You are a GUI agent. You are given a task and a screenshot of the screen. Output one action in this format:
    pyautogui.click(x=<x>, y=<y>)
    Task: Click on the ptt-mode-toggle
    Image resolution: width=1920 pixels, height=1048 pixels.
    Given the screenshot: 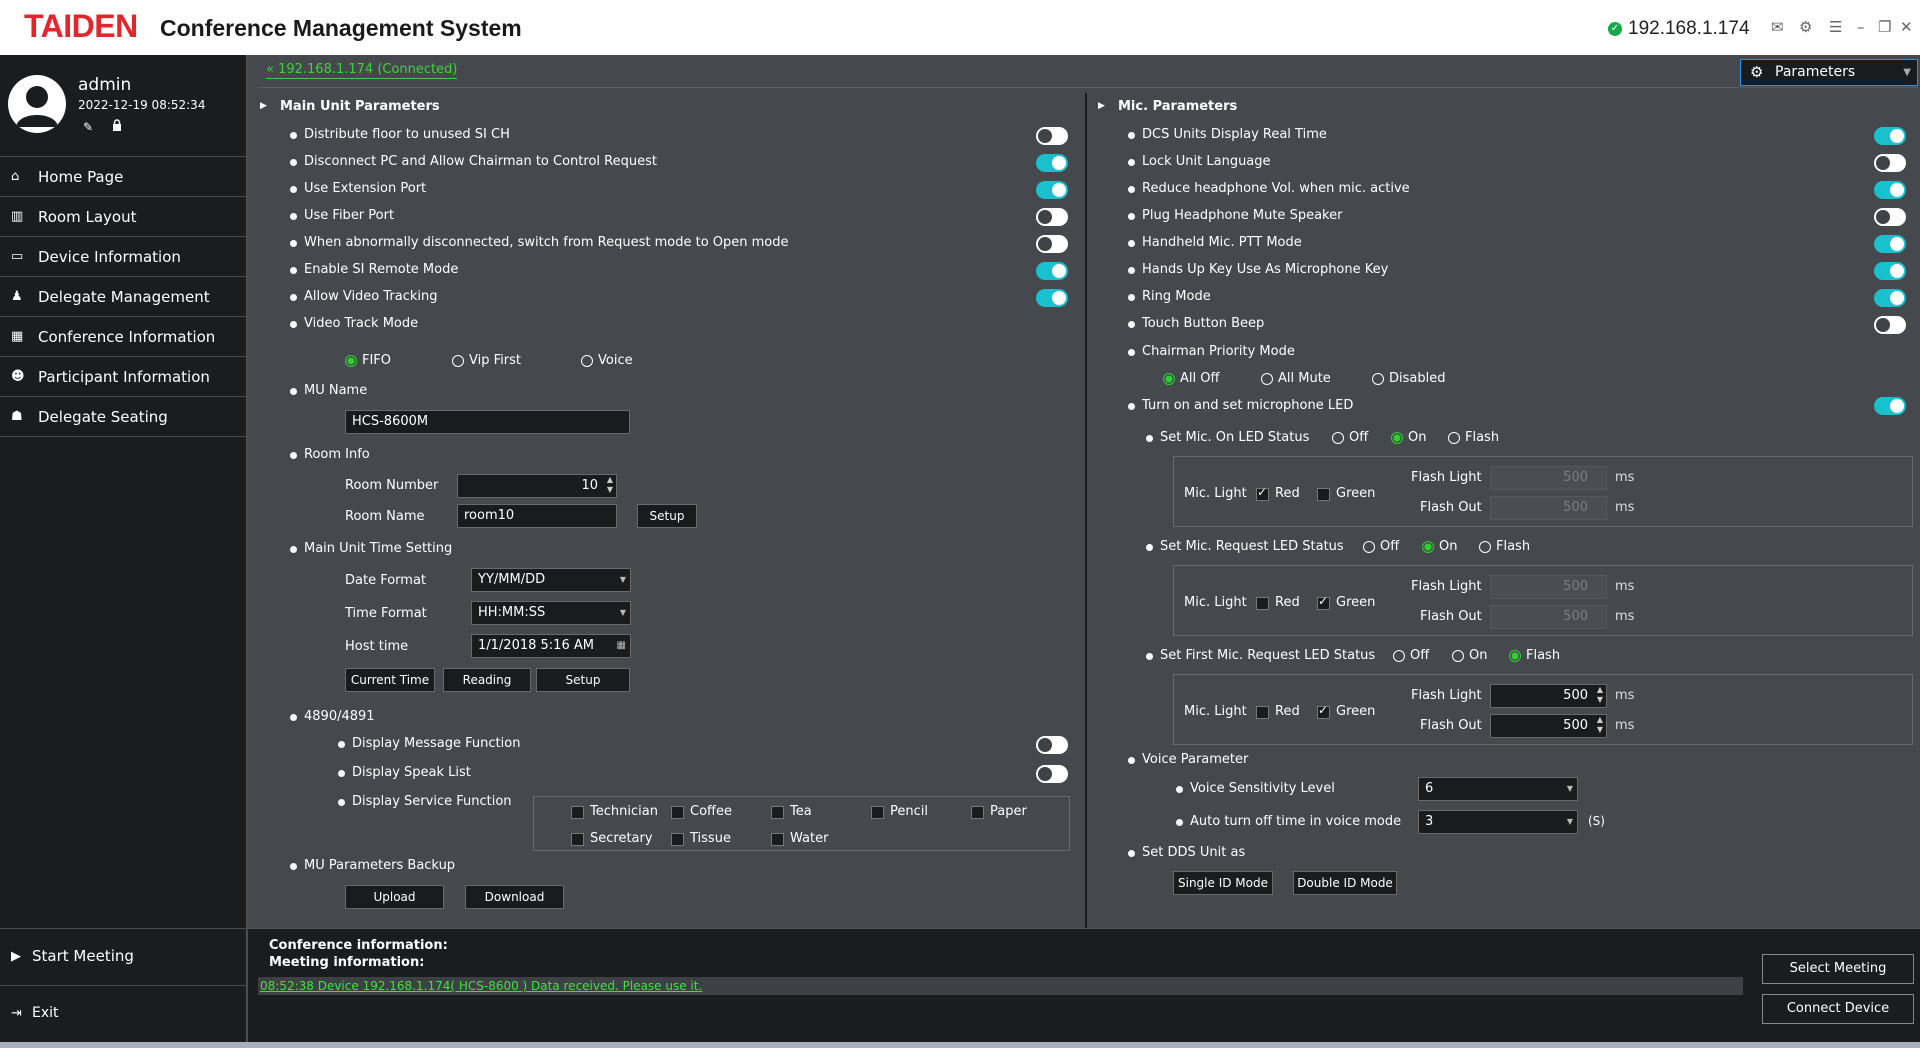 What is the action you would take?
    pyautogui.click(x=1890, y=244)
    